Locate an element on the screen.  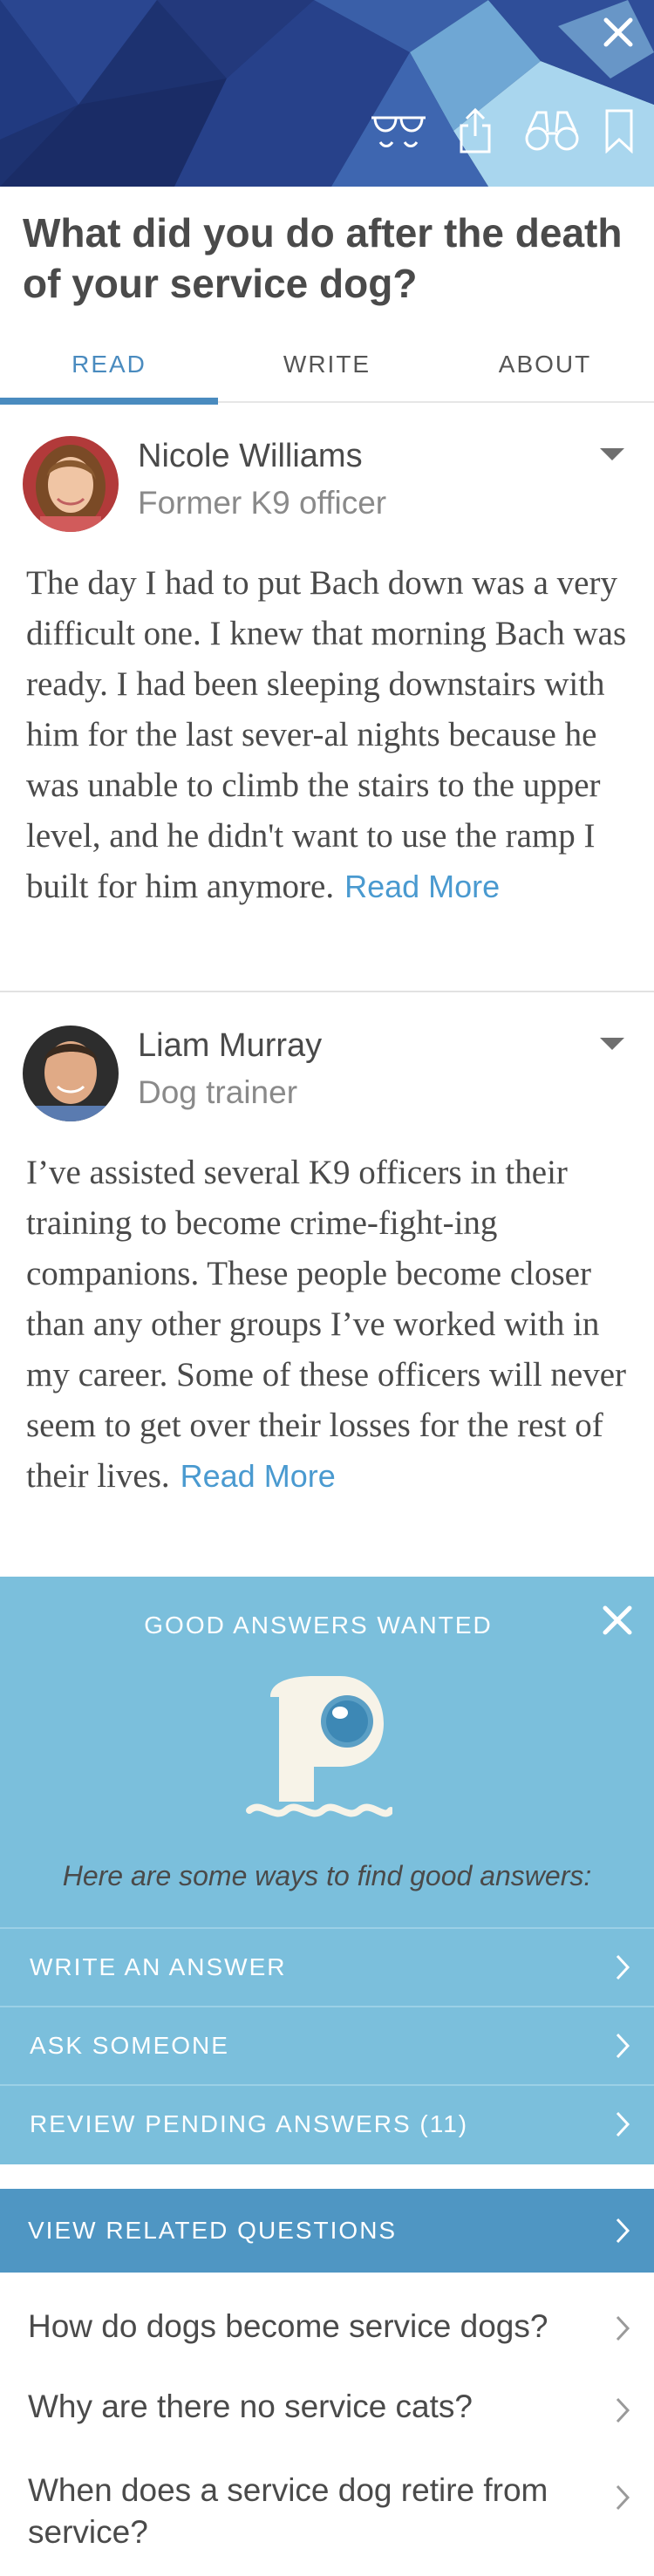
panel-title: GOOD ANSWERS WANTED is located at coordinates (318, 1626).